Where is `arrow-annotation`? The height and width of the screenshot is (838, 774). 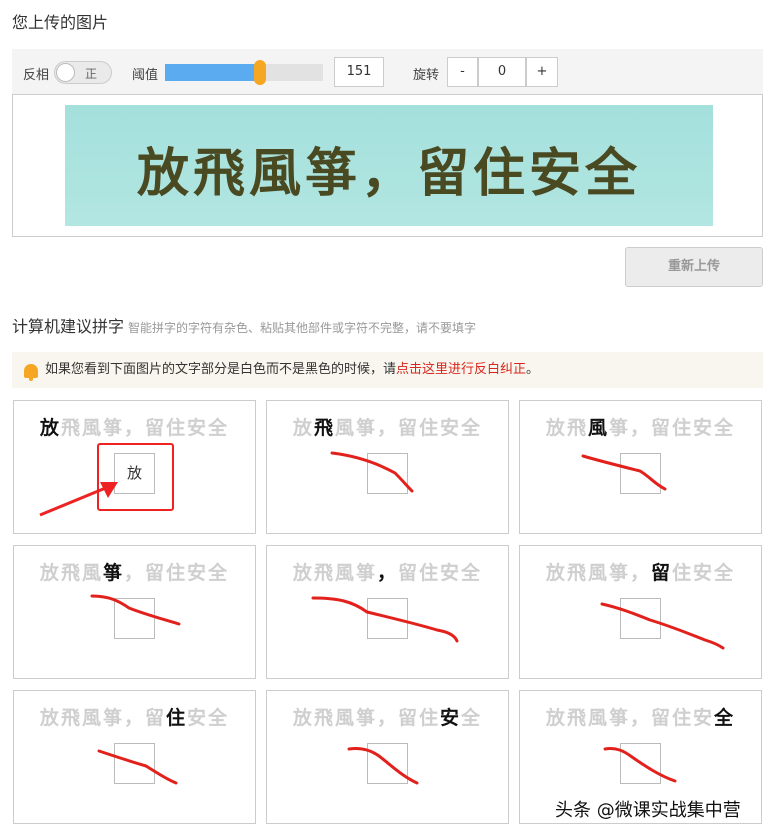
arrow-annotation is located at coordinates (78, 499).